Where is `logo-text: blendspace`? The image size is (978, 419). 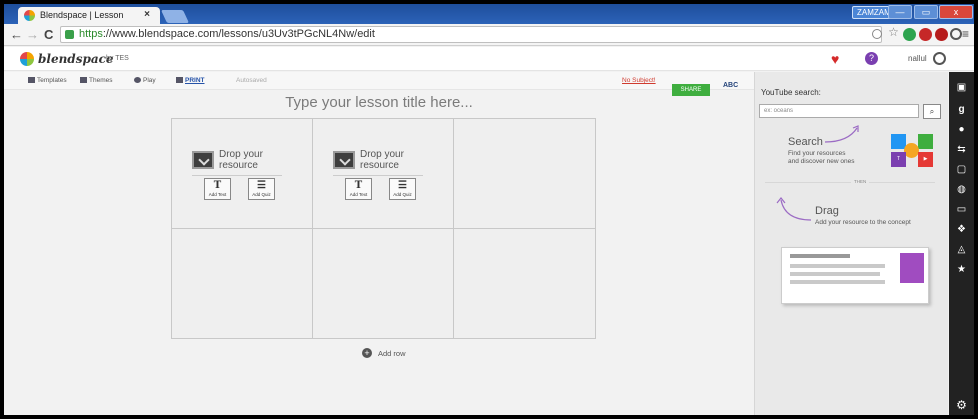
logo-text: blendspace is located at coordinates (76, 59).